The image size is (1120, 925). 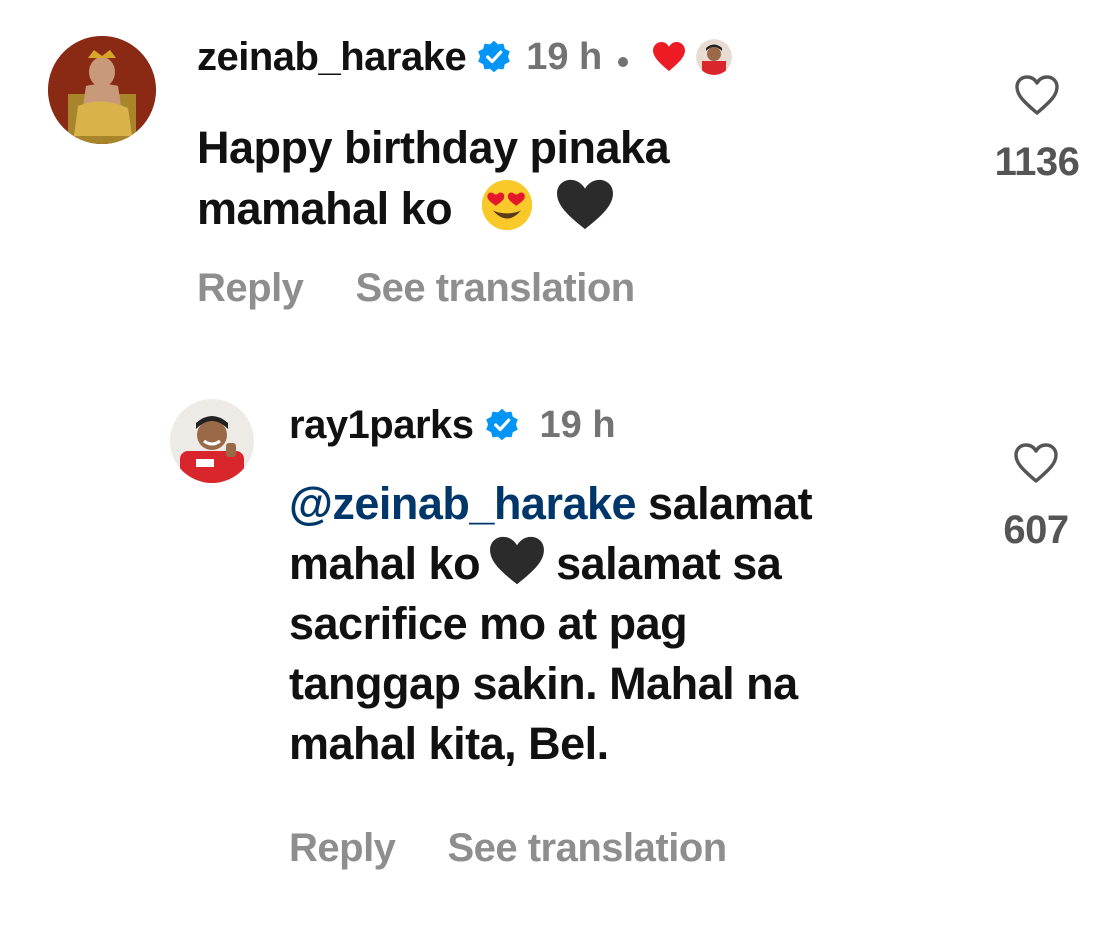 I want to click on reply-avatar, so click(x=212, y=441).